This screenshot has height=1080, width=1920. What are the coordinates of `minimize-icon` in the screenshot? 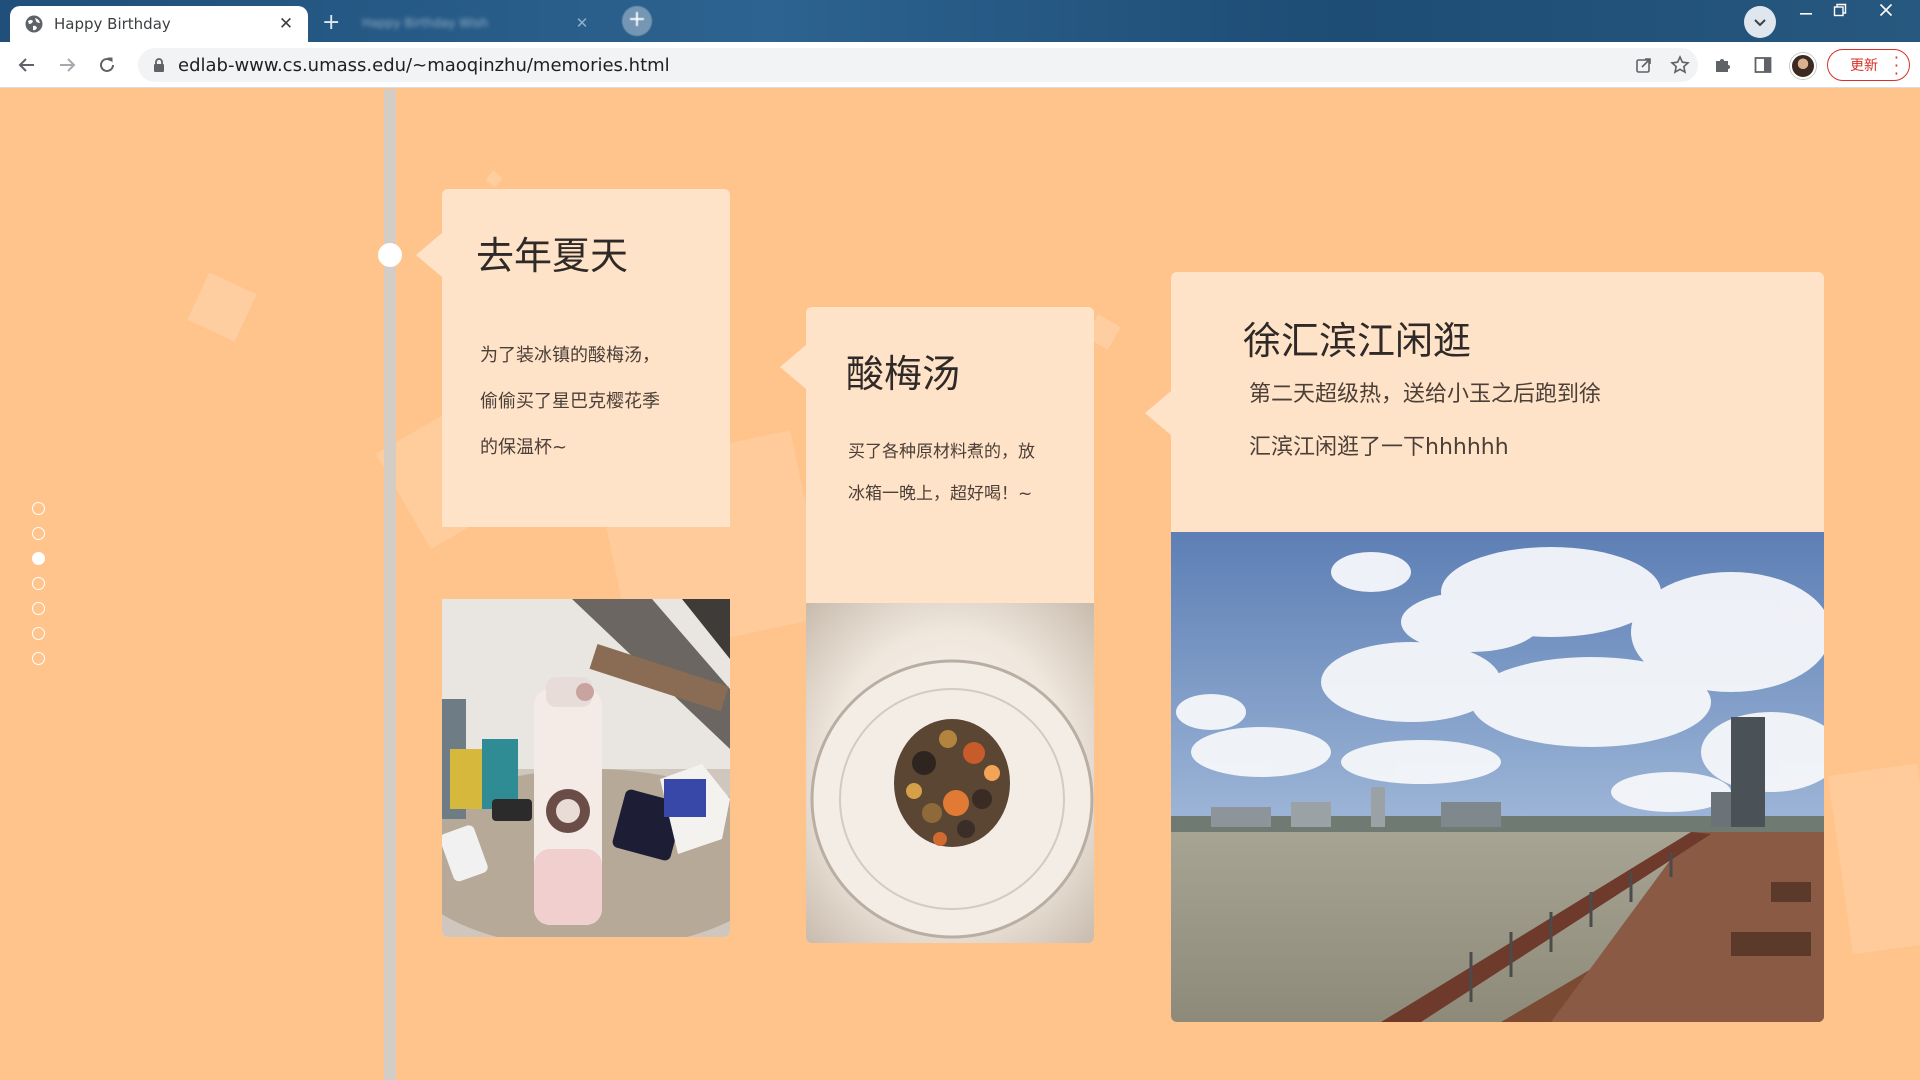 It's located at (1806, 14).